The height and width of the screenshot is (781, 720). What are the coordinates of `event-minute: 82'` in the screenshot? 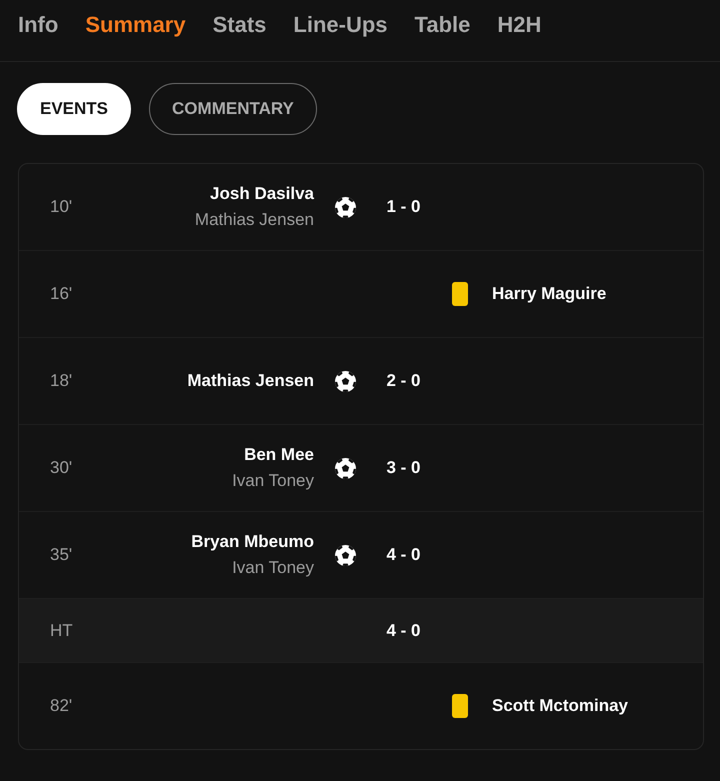 It's located at (61, 706).